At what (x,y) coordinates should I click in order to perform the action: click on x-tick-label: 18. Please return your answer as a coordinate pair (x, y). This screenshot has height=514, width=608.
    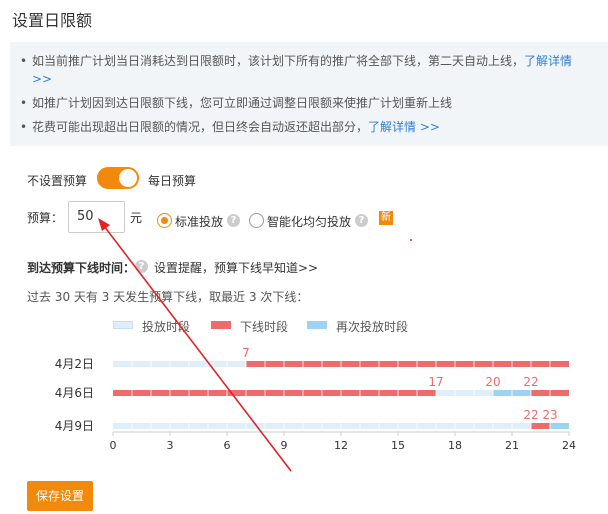
    Looking at the image, I should click on (455, 445).